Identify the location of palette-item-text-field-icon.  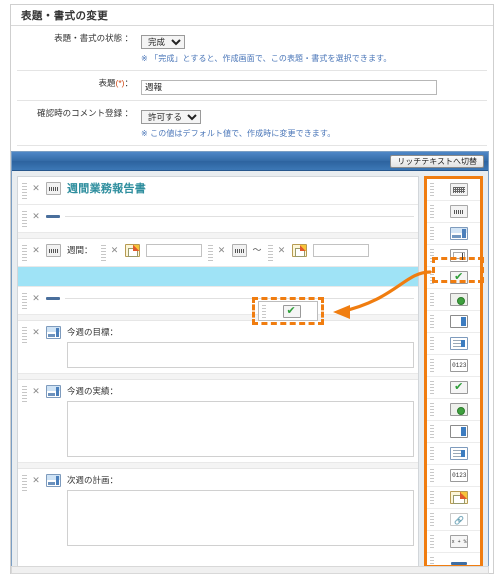
(453, 256).